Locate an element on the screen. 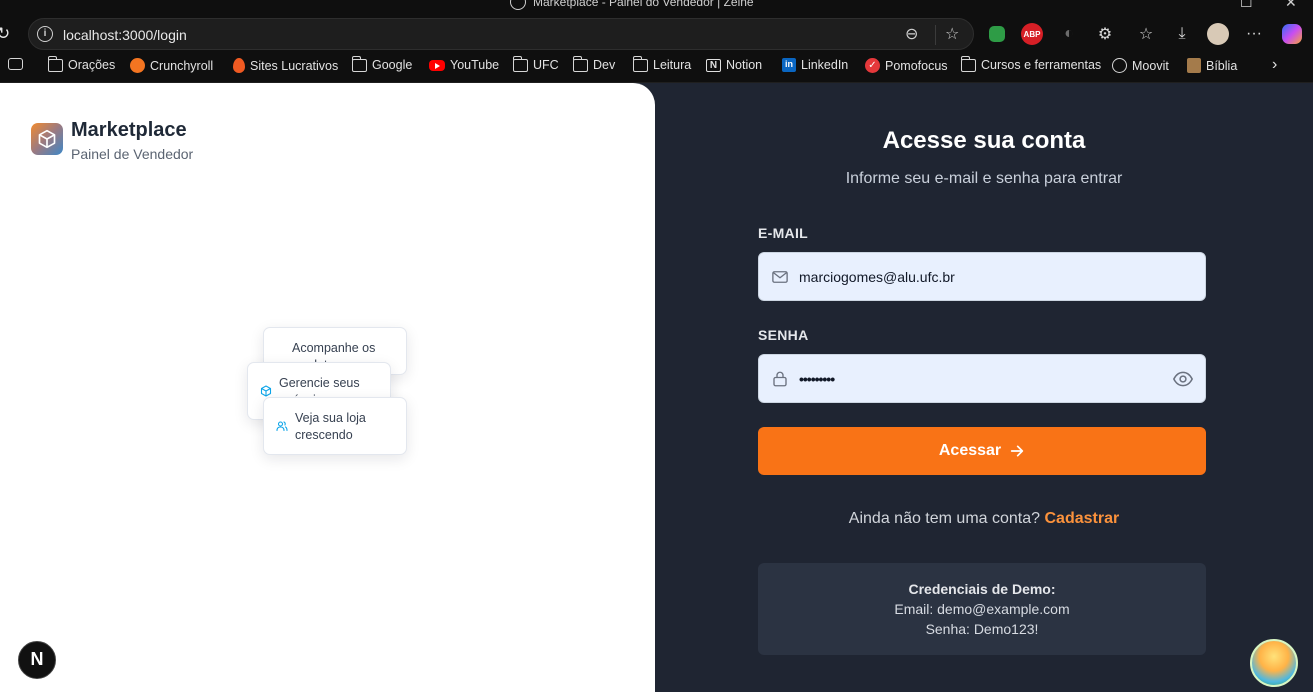  youtube-icon is located at coordinates (437, 65).